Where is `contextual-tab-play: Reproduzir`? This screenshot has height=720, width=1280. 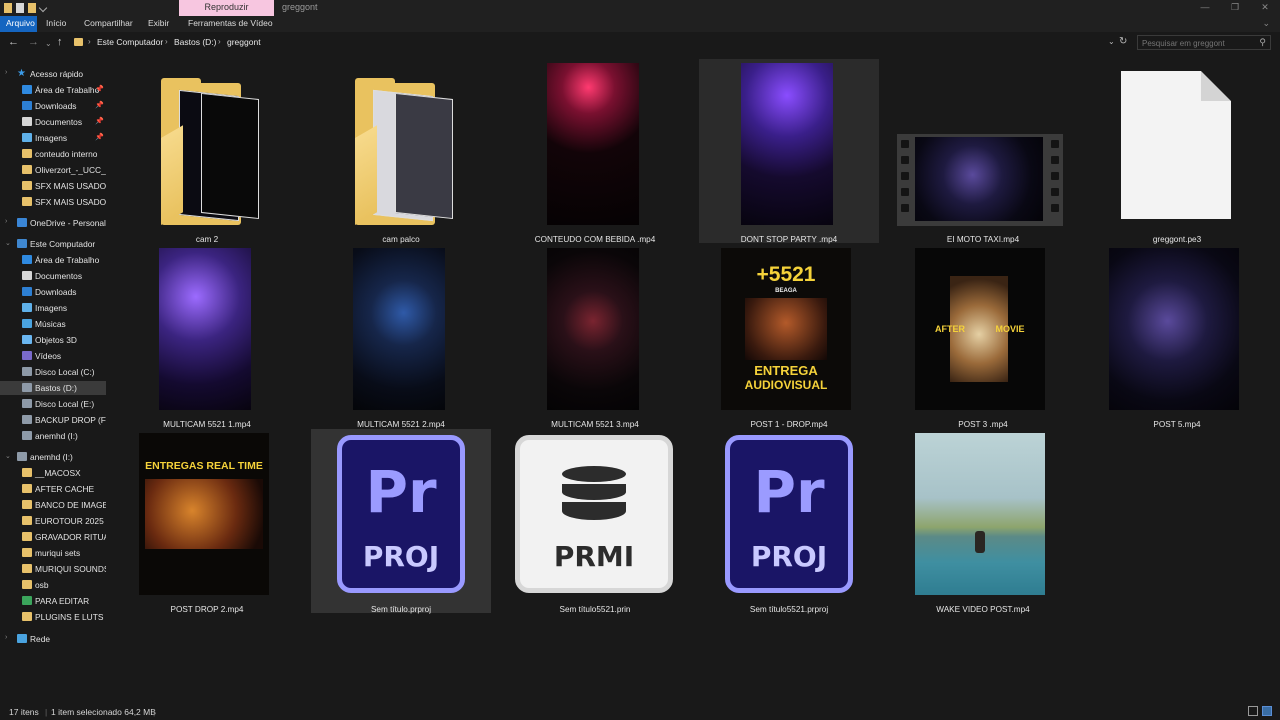
contextual-tab-play: Reproduzir is located at coordinates (226, 8).